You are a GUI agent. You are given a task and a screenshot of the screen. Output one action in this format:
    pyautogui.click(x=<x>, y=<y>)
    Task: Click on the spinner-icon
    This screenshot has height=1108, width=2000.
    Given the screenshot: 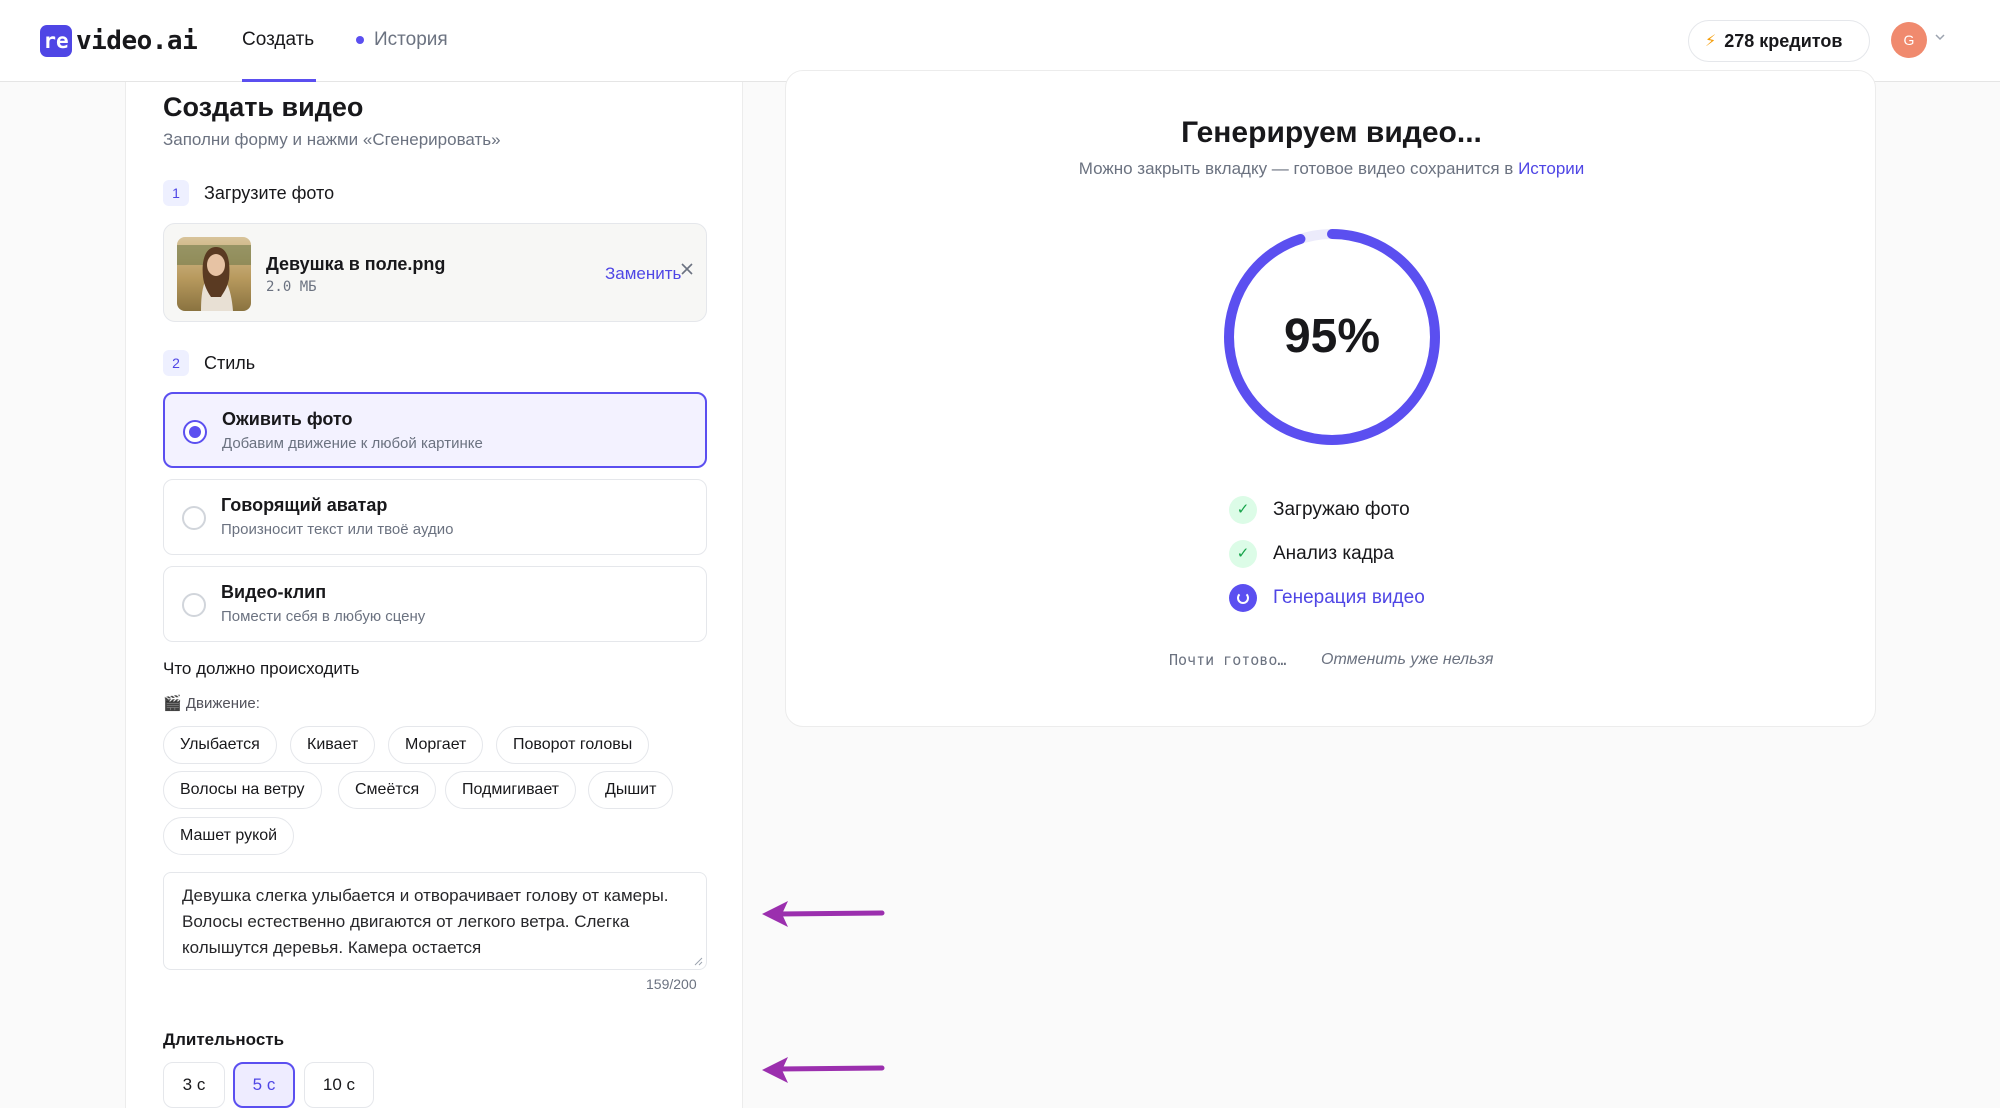 What is the action you would take?
    pyautogui.click(x=1243, y=598)
    